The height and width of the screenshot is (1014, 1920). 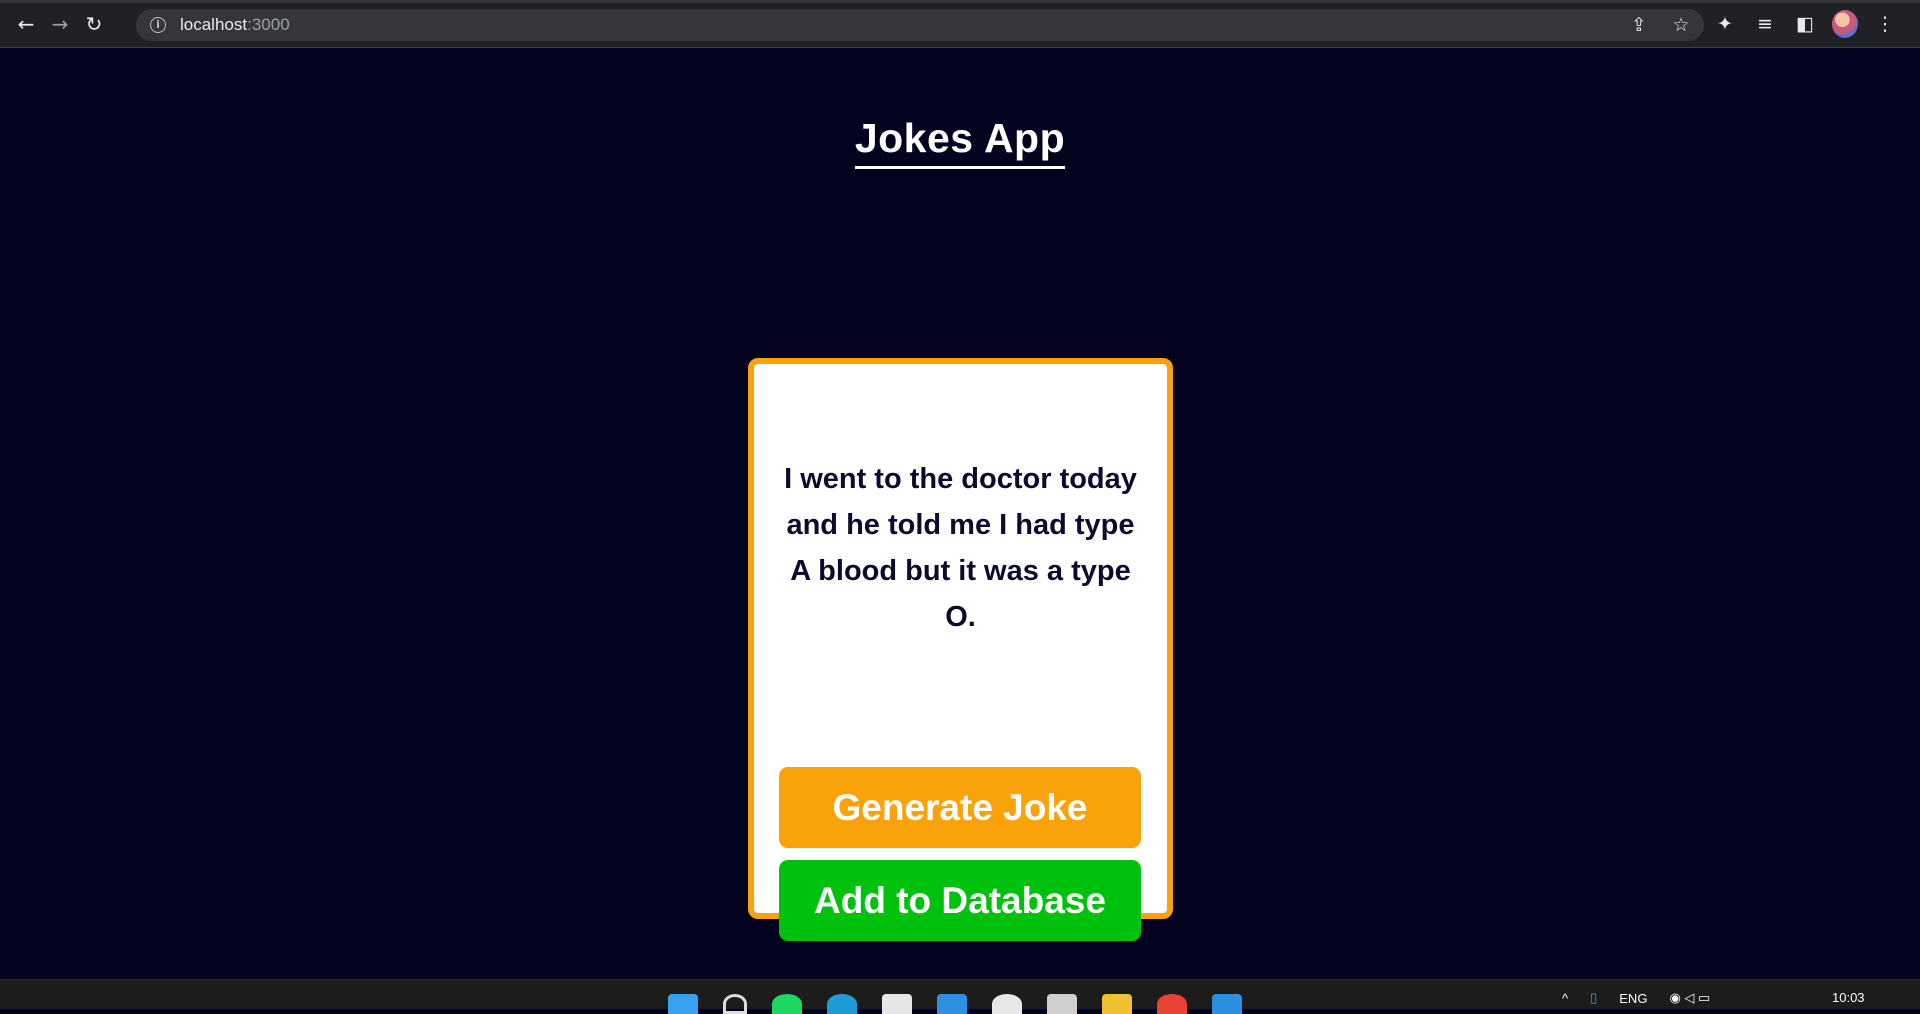 What do you see at coordinates (1725, 24) in the screenshot?
I see `extensions-icon: ✦` at bounding box center [1725, 24].